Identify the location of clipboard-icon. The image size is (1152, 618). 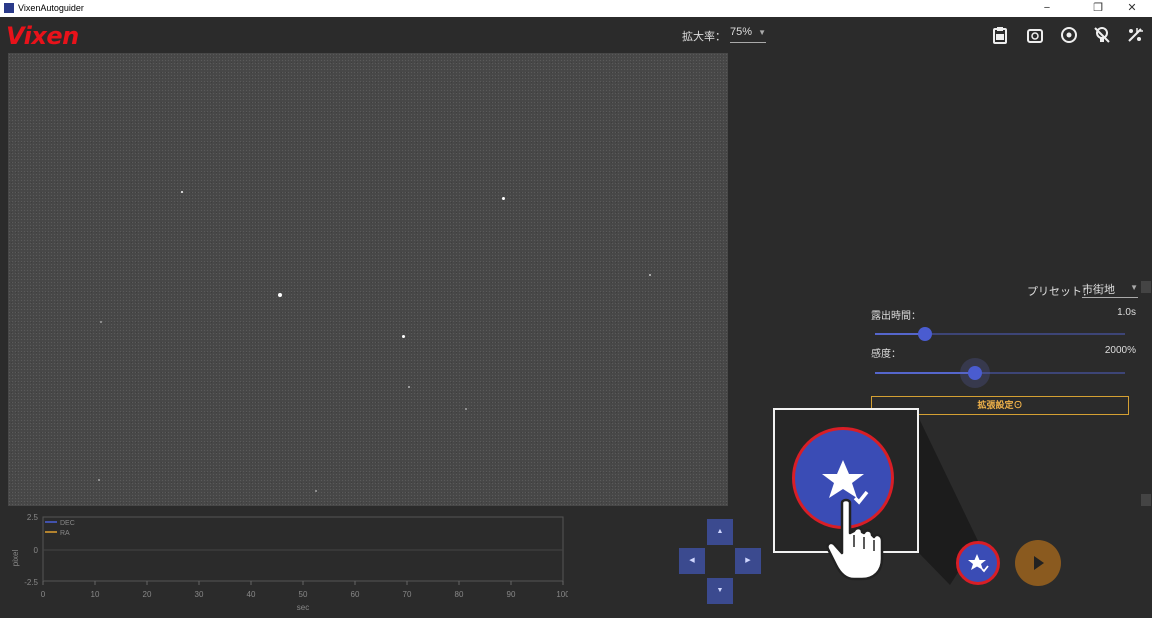
(1000, 35).